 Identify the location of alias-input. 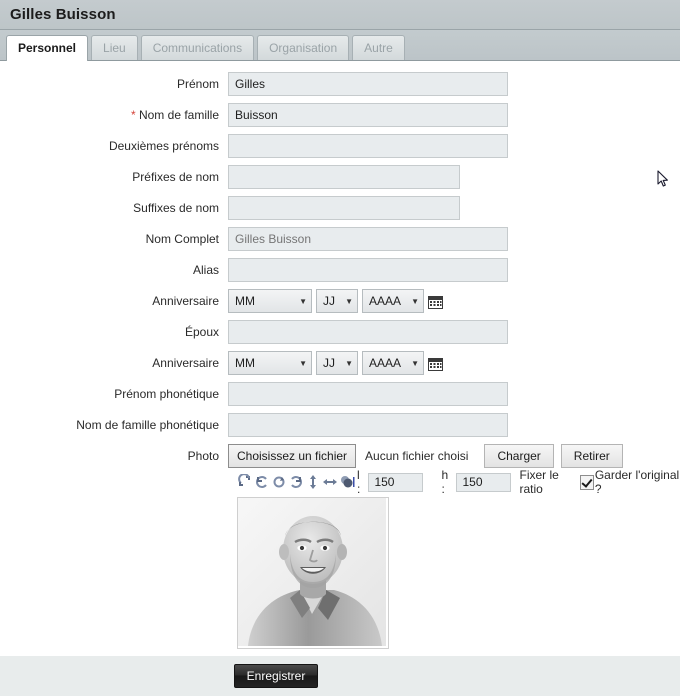
(368, 270).